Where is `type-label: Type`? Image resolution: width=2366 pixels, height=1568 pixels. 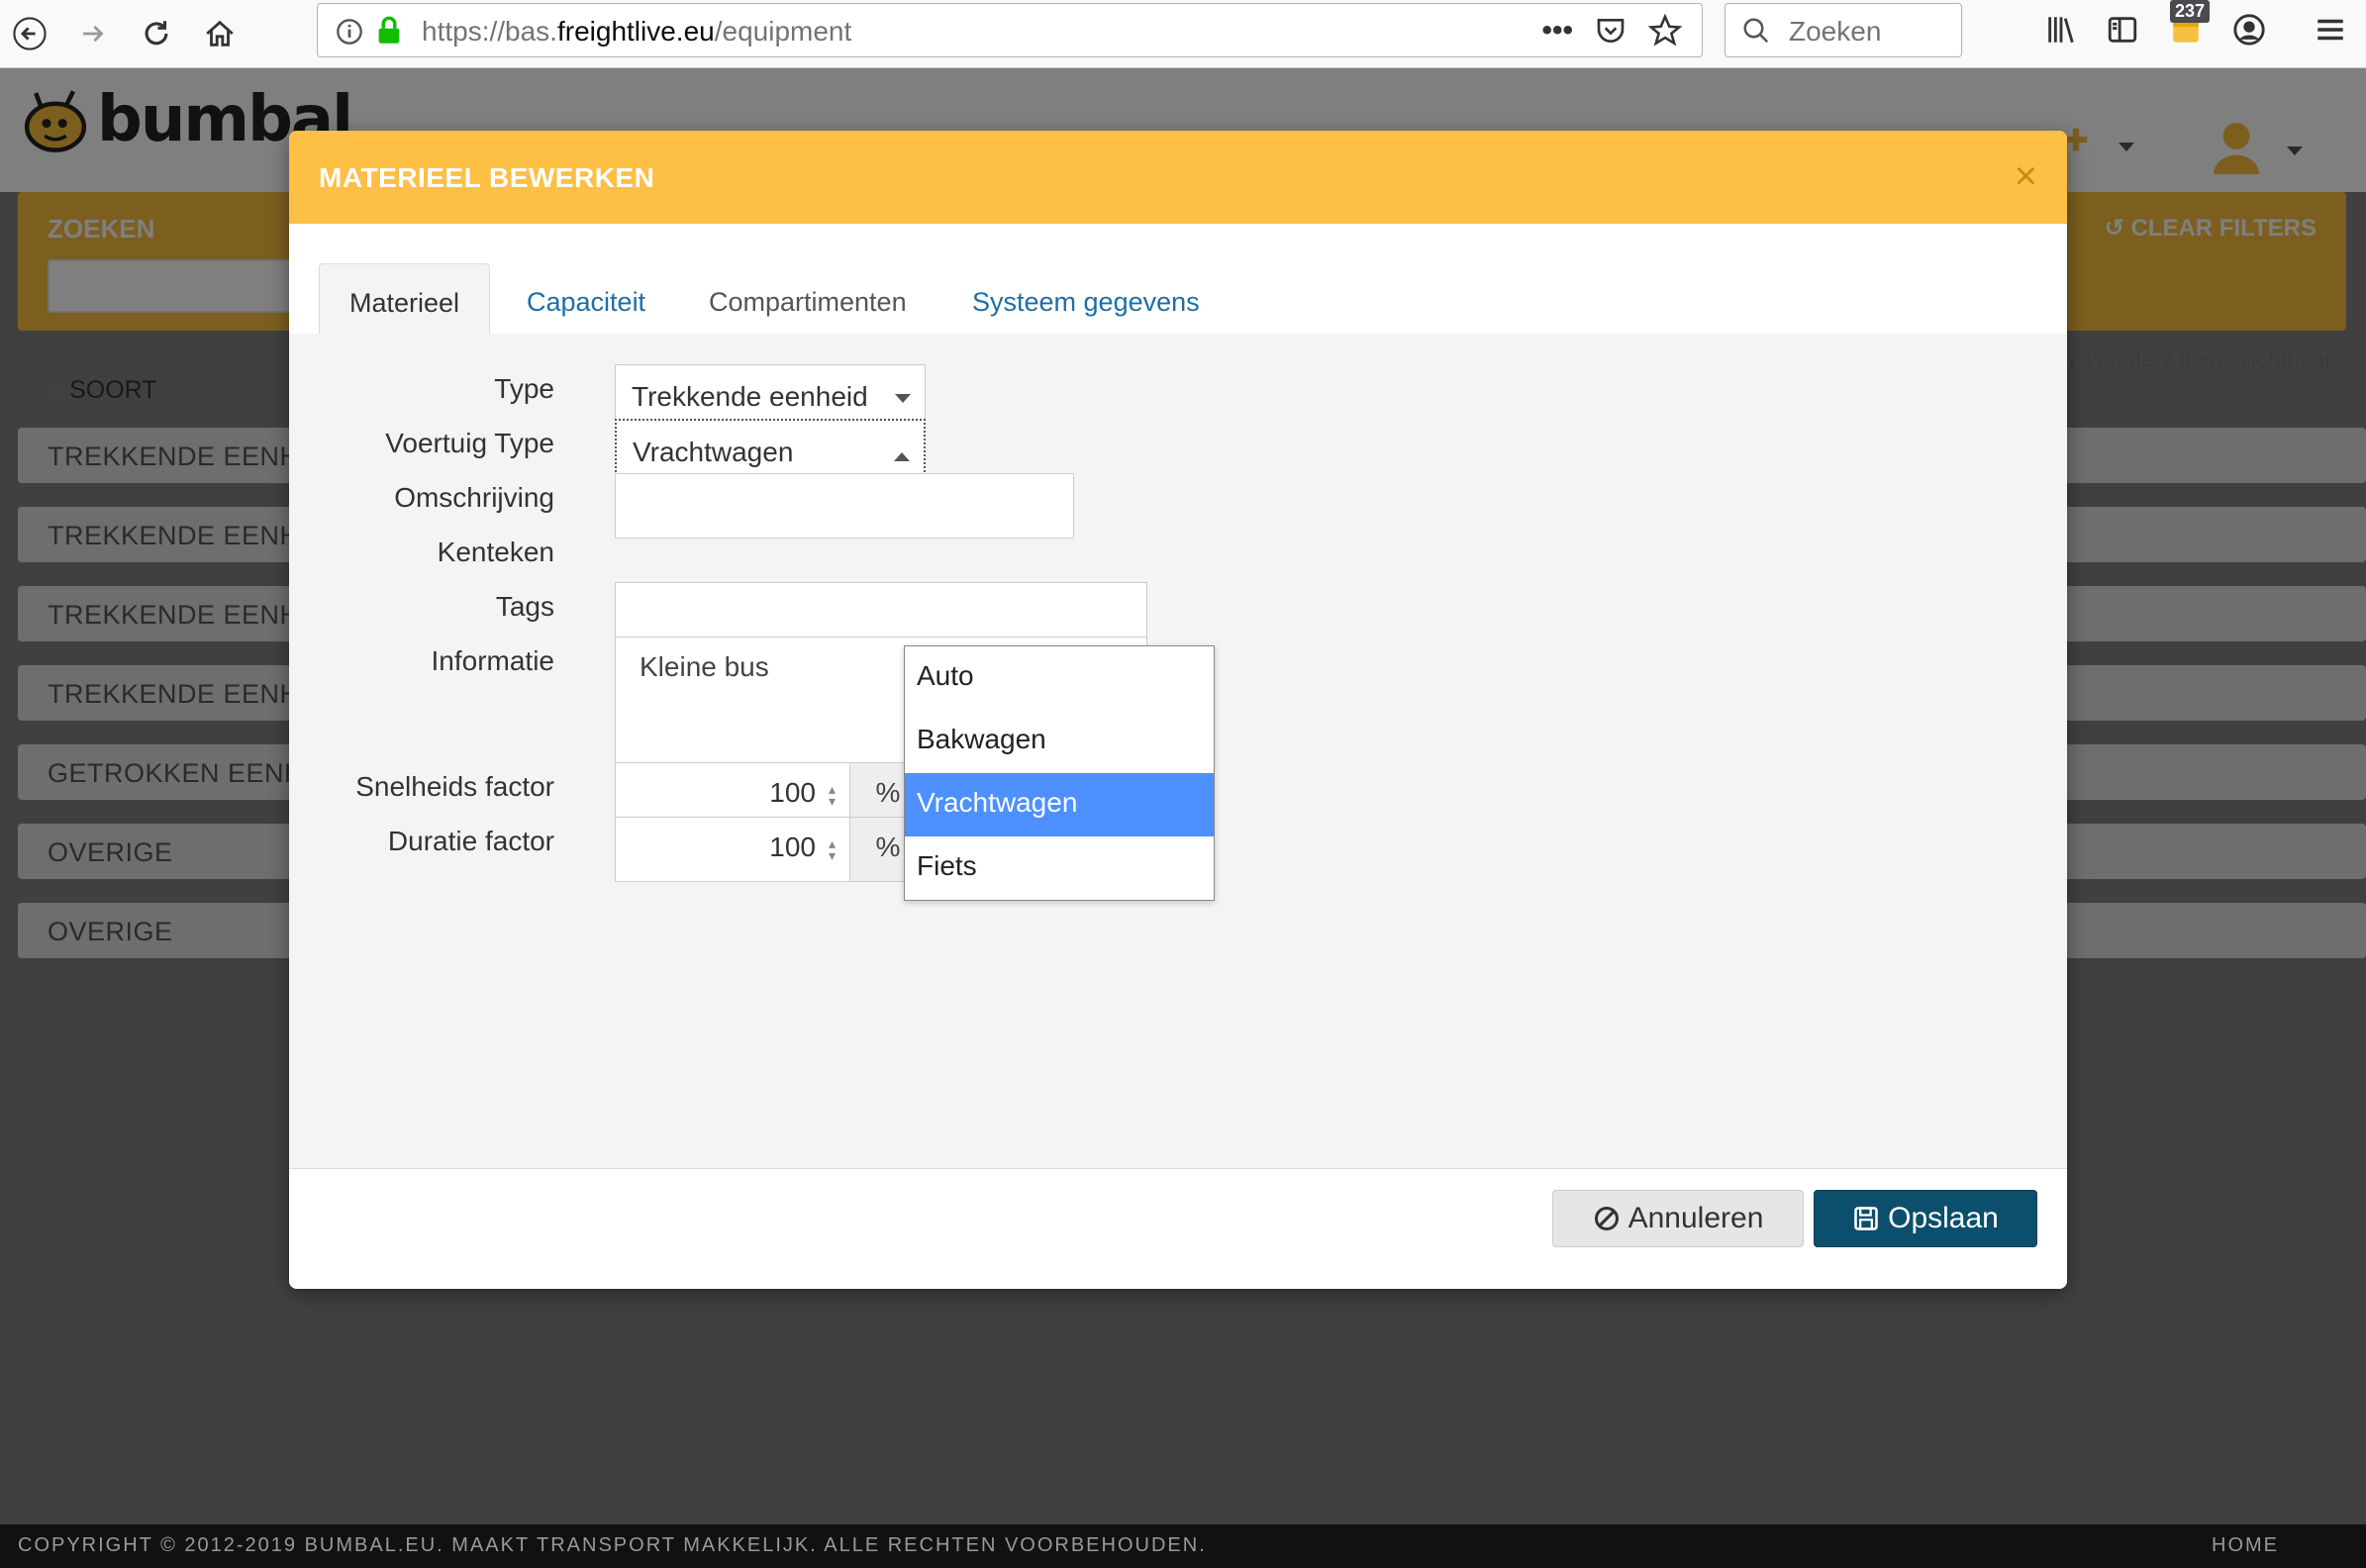
type-label: Type is located at coordinates (524, 388).